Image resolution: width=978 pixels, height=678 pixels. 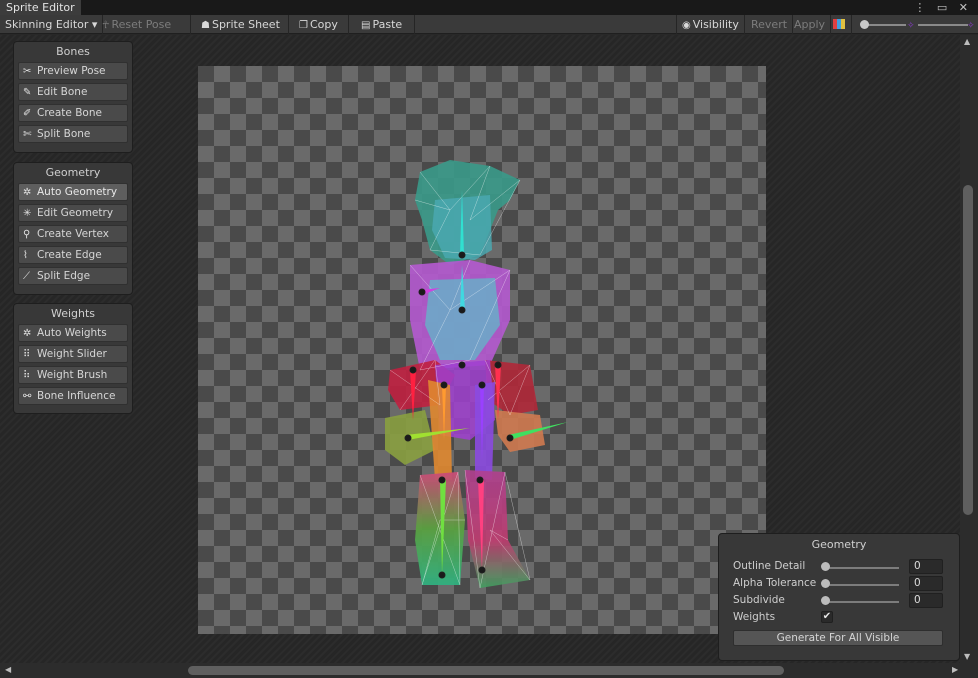 What do you see at coordinates (25, 255) in the screenshot?
I see `create-edge-icon: ⌇` at bounding box center [25, 255].